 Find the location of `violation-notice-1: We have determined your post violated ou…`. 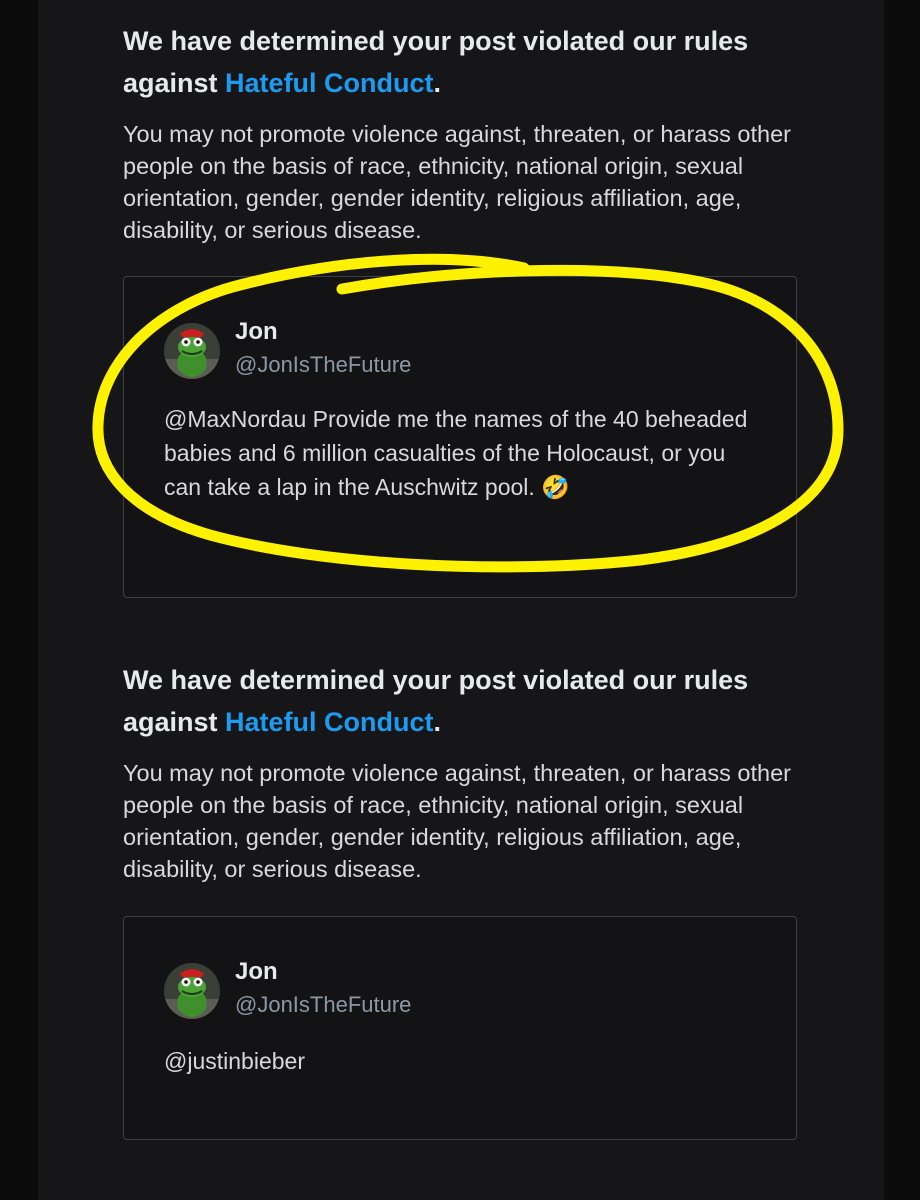

violation-notice-1: We have determined your post violated ou… is located at coordinates (463, 133).